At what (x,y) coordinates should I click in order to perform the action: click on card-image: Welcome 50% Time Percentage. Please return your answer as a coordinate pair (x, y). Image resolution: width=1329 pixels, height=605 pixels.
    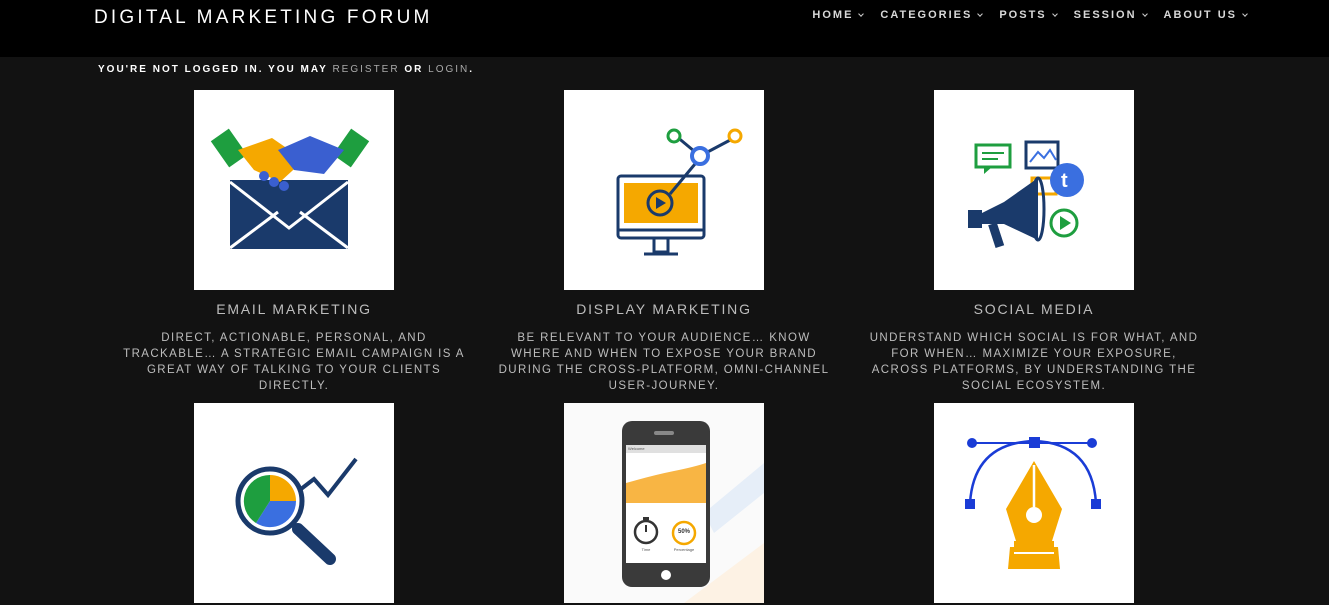
    Looking at the image, I should click on (664, 503).